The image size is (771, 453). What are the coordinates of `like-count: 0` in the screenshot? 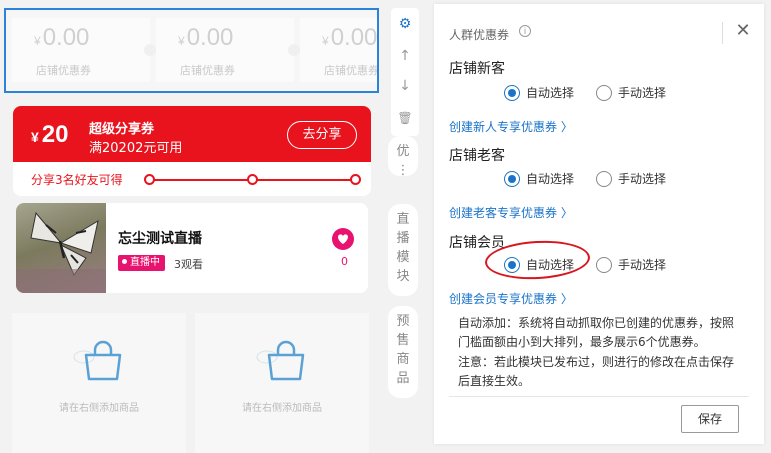 It's located at (344, 261).